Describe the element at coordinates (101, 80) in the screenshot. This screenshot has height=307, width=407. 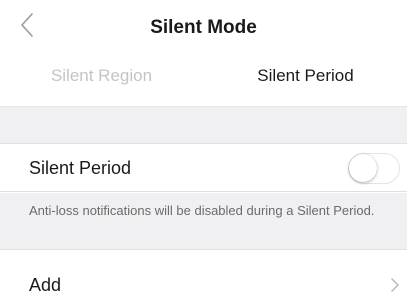
I see `tab-silent-region: Silent Region` at that location.